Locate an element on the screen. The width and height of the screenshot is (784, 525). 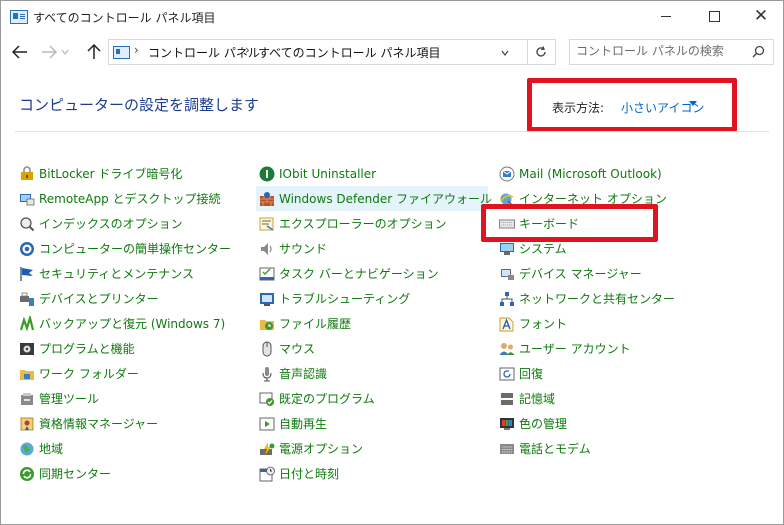
item-iobit-uninstaller: IObit Uninstaller is located at coordinates (373, 173).